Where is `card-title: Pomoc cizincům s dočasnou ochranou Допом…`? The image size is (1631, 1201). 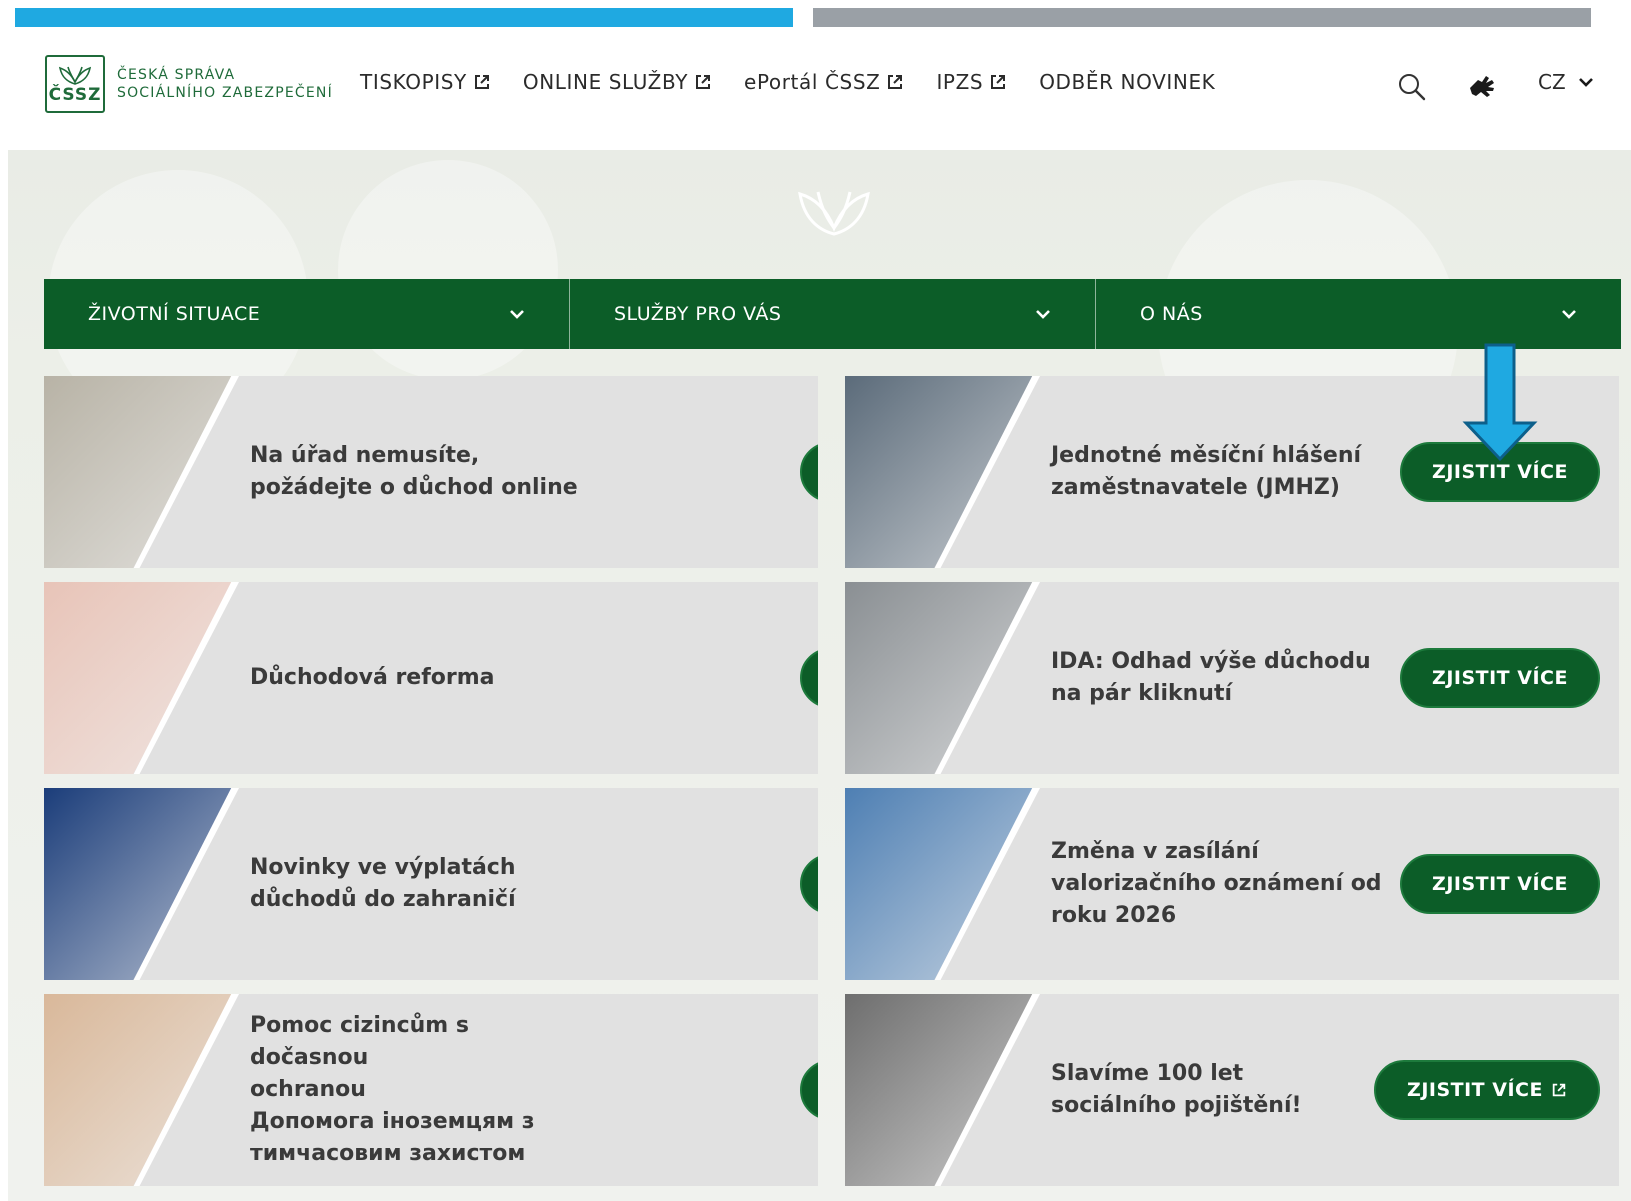 card-title: Pomoc cizincům s dočasnou ochranou Допом… is located at coordinates (420, 1090).